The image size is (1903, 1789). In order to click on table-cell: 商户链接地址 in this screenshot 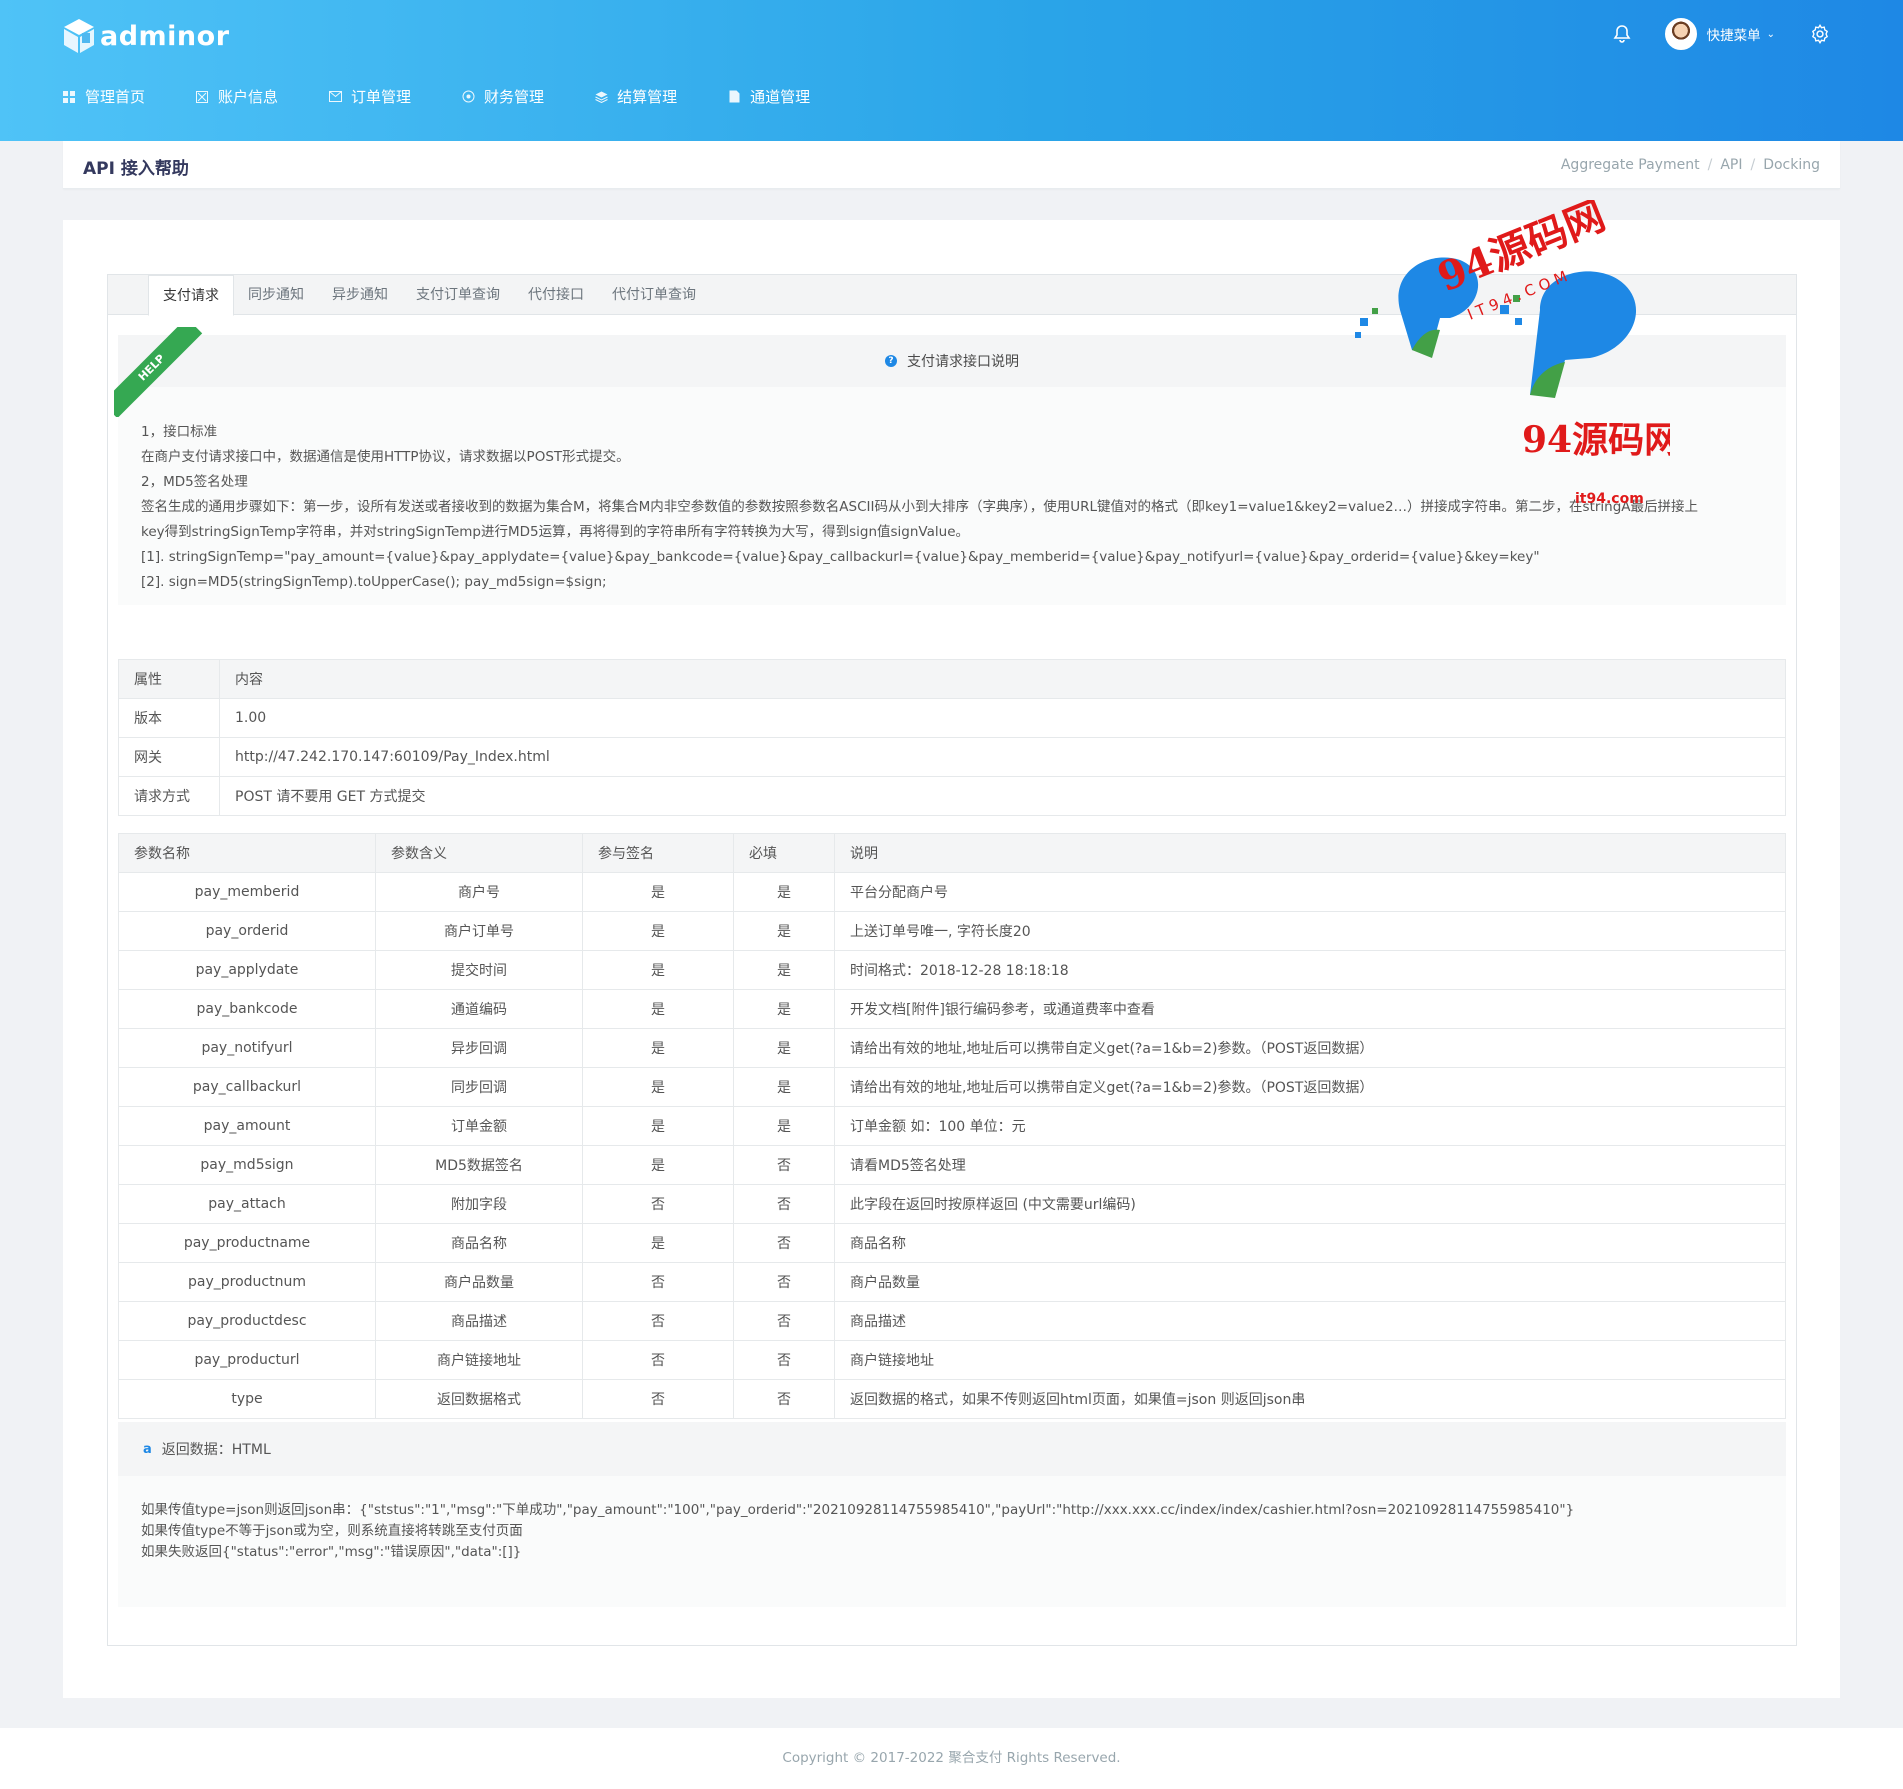, I will do `click(479, 1360)`.